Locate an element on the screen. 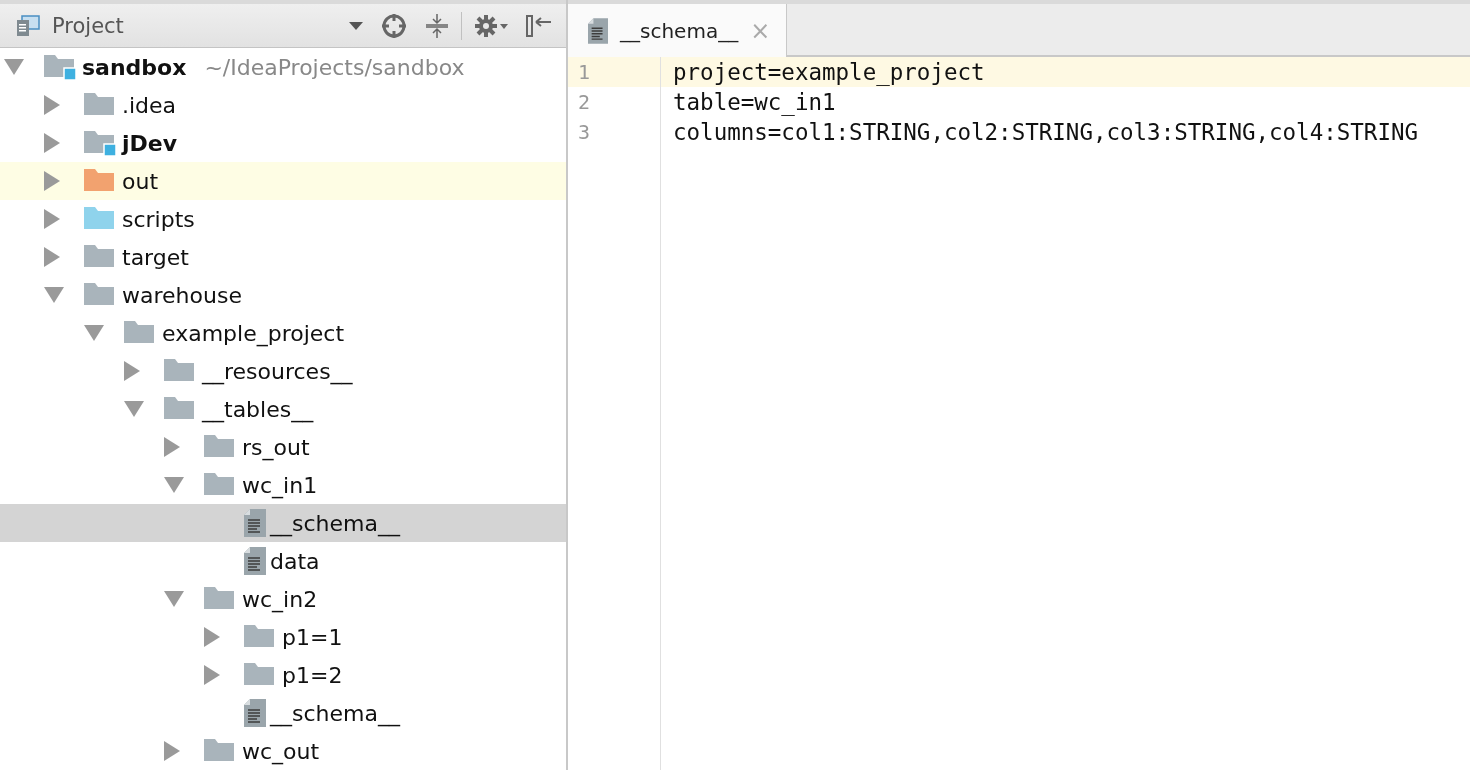 This screenshot has height=770, width=1470. tree-item: sandbox ~/IdeaProjects/sandbox is located at coordinates (283, 67).